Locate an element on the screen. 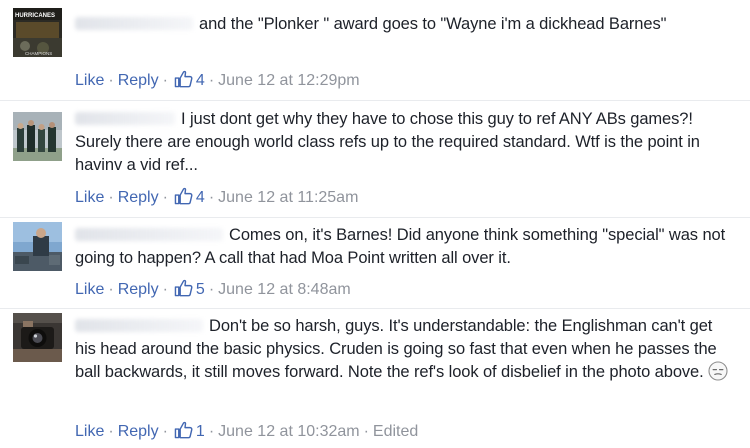 Image resolution: width=750 pixels, height=448 pixels. reactions: 5 is located at coordinates (188, 288).